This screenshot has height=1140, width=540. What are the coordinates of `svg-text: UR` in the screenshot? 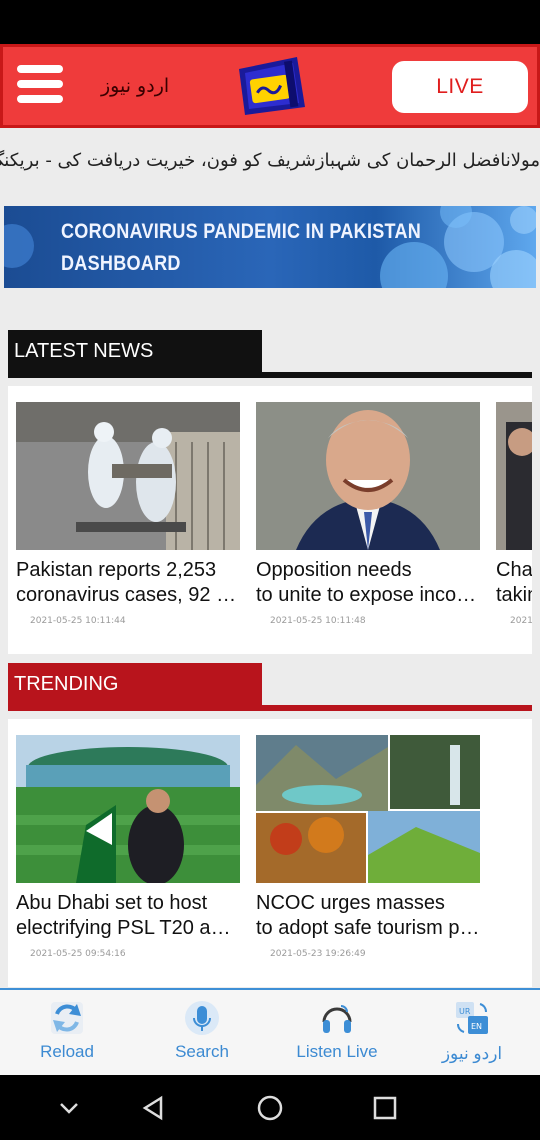 It's located at (465, 1011).